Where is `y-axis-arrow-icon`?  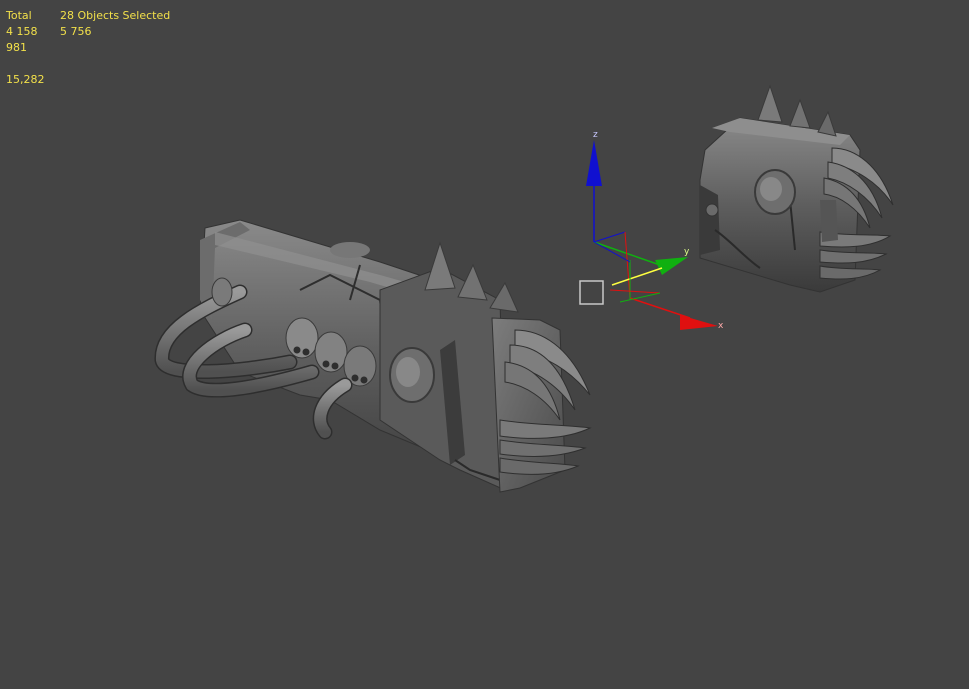 y-axis-arrow-icon is located at coordinates (671, 266).